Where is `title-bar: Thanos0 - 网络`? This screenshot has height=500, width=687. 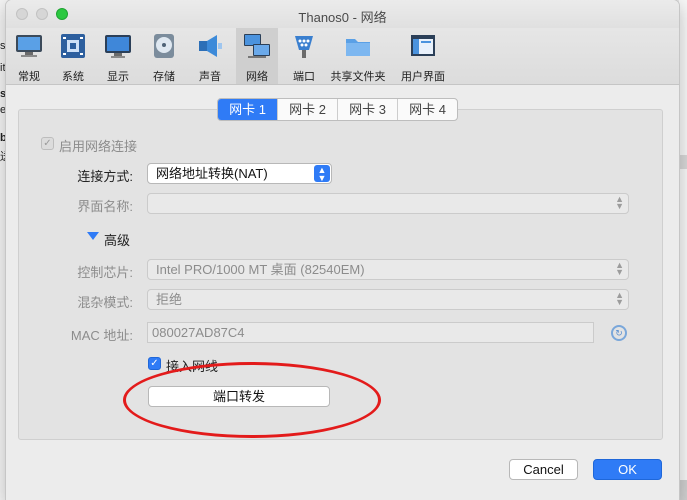 title-bar: Thanos0 - 网络 is located at coordinates (342, 14).